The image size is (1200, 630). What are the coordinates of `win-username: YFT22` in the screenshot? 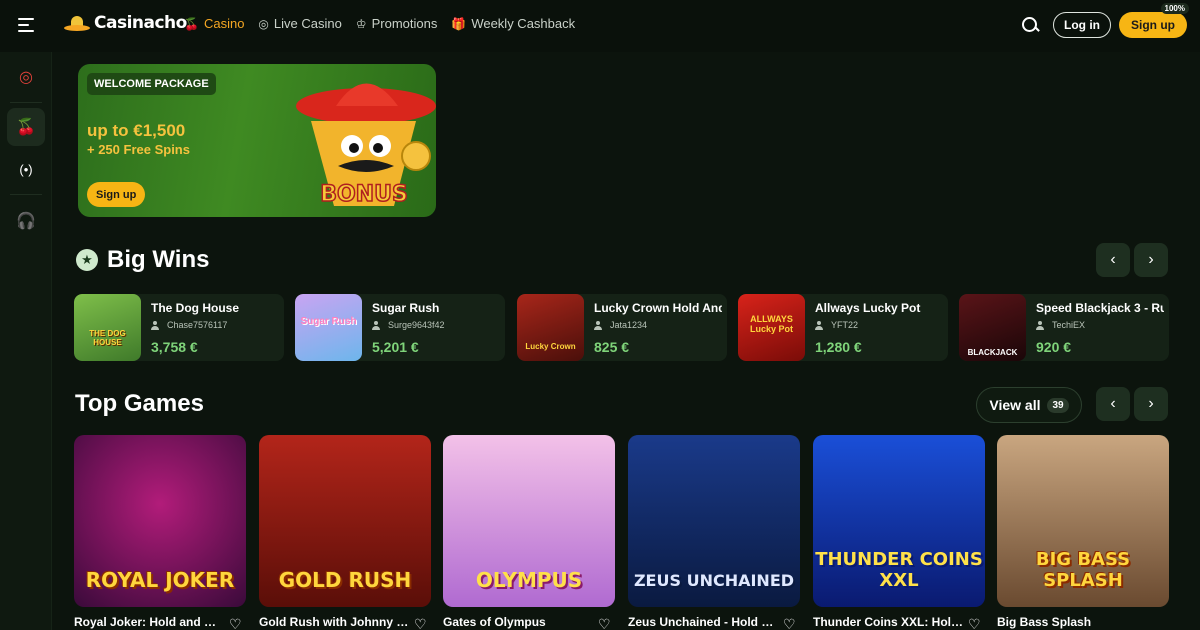 It's located at (845, 325).